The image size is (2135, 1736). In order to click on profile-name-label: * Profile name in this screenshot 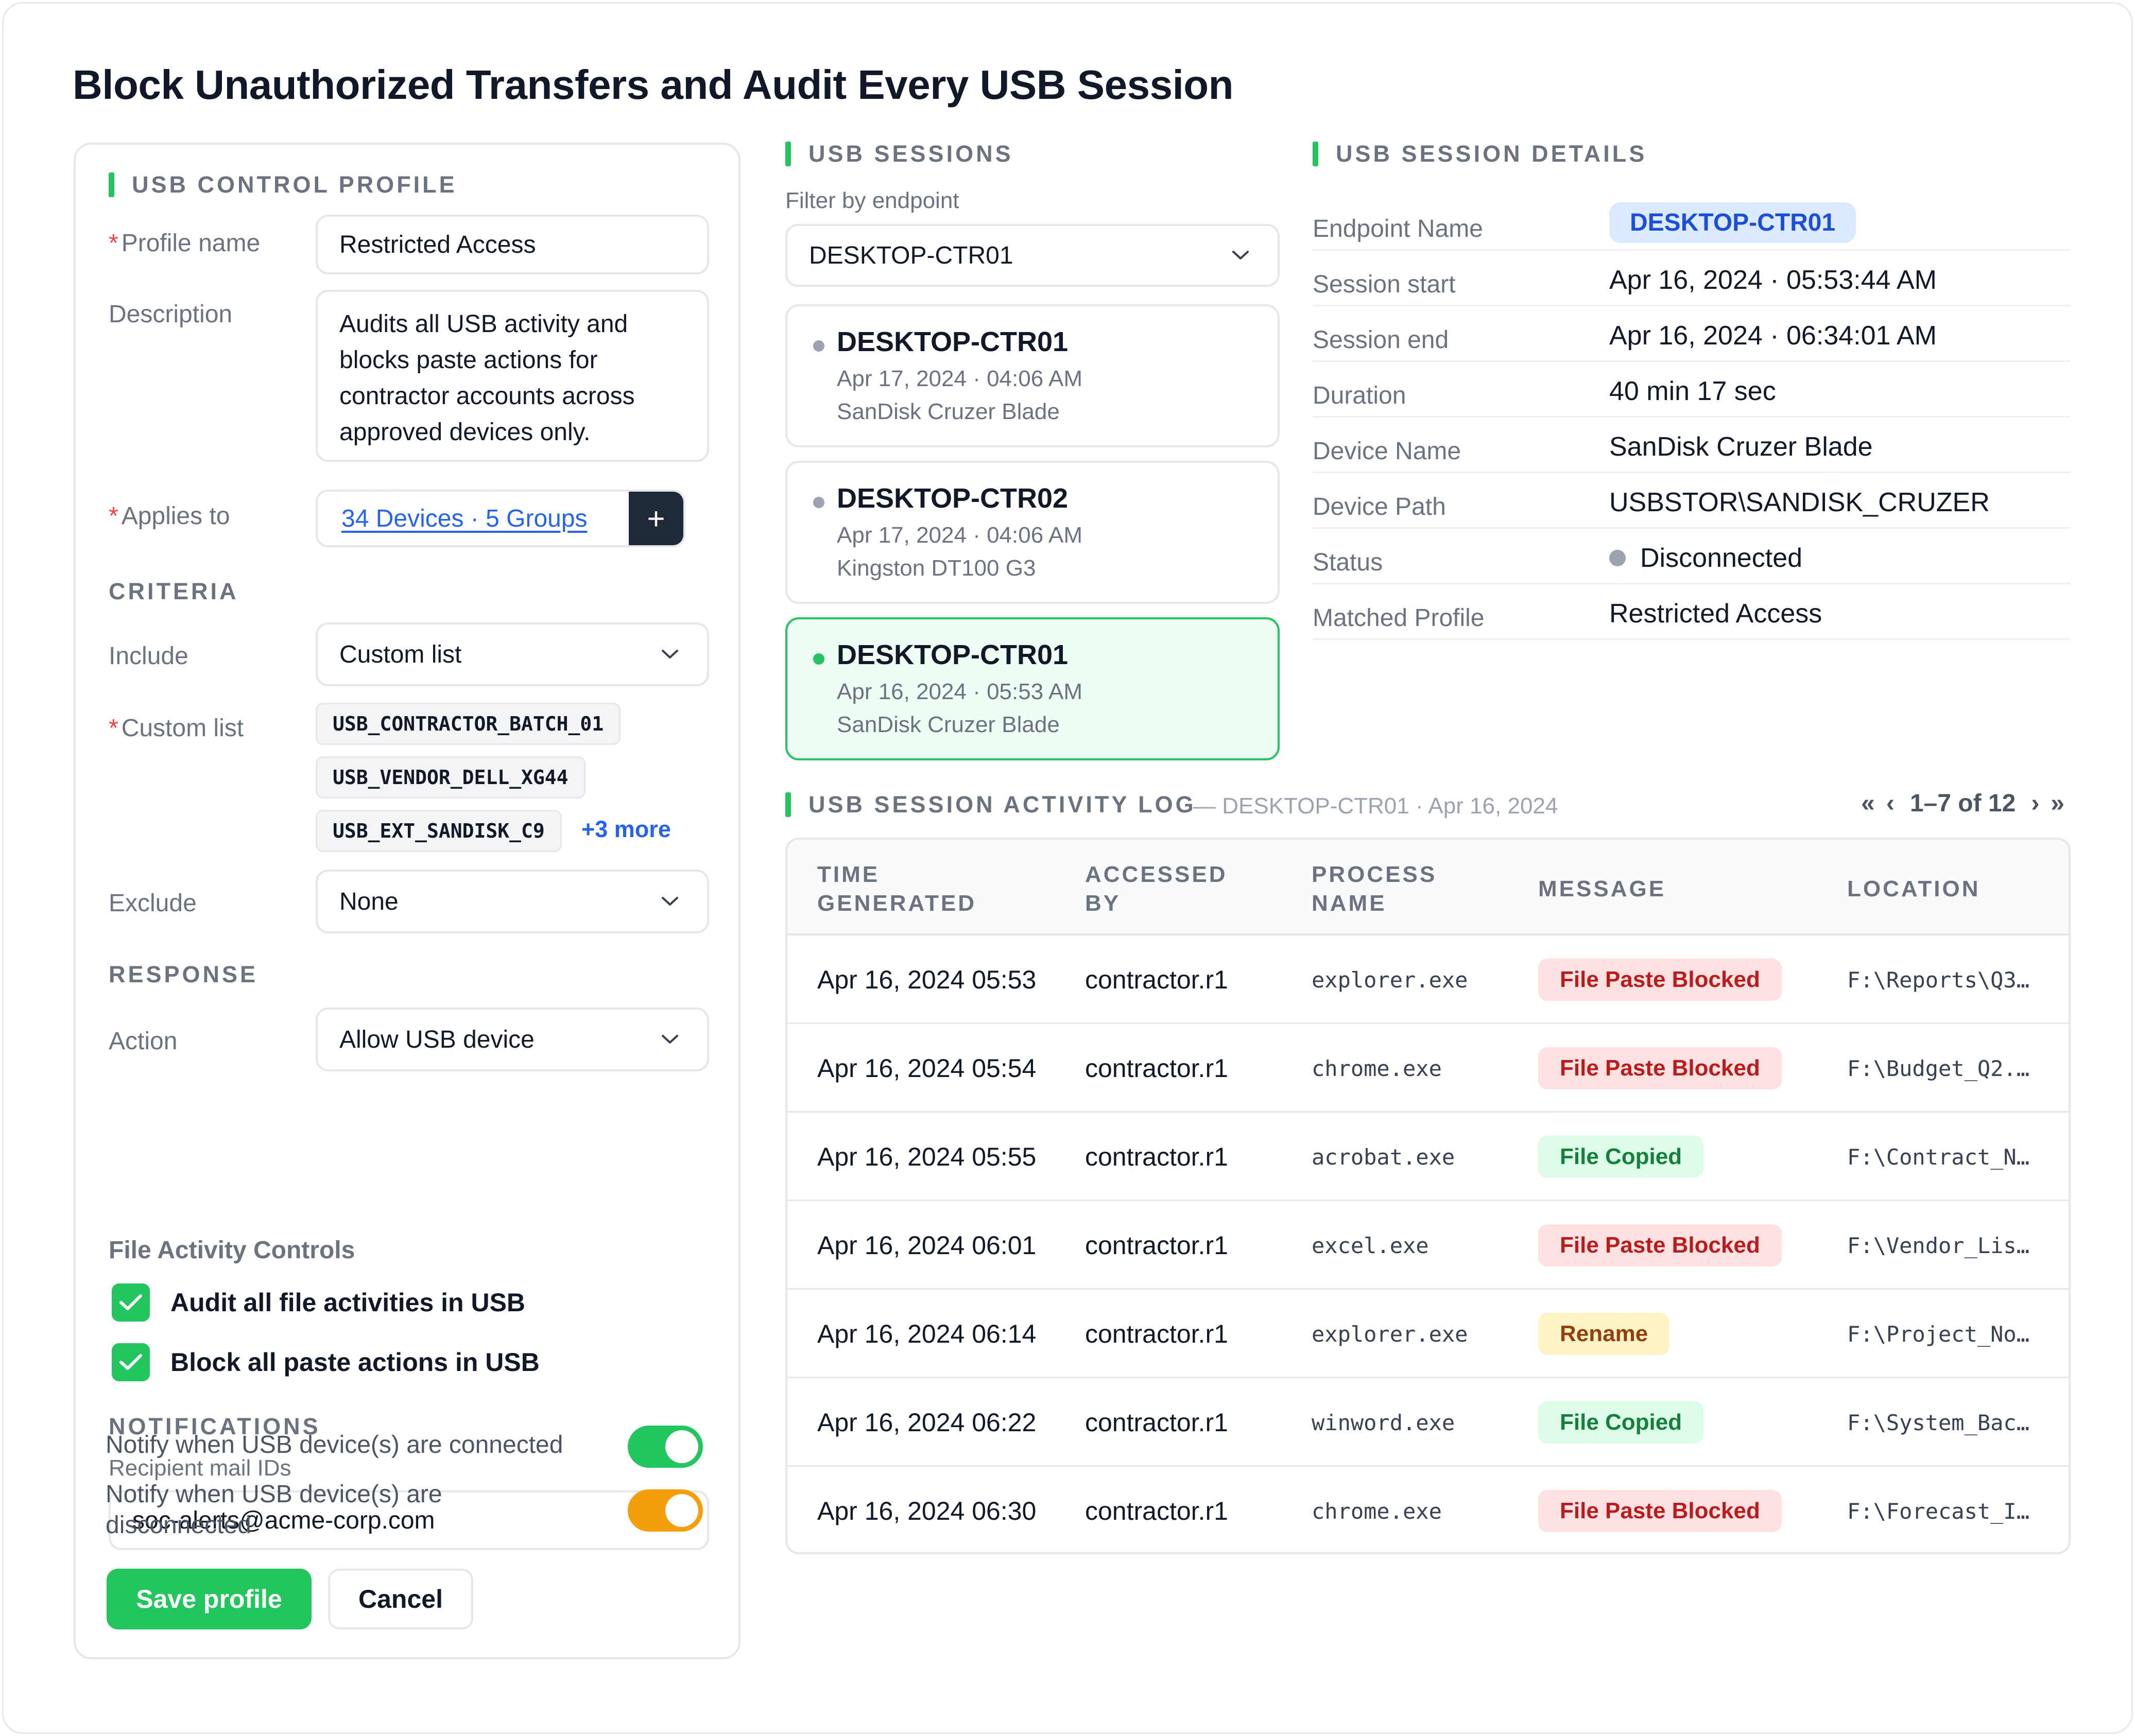, I will do `click(185, 243)`.